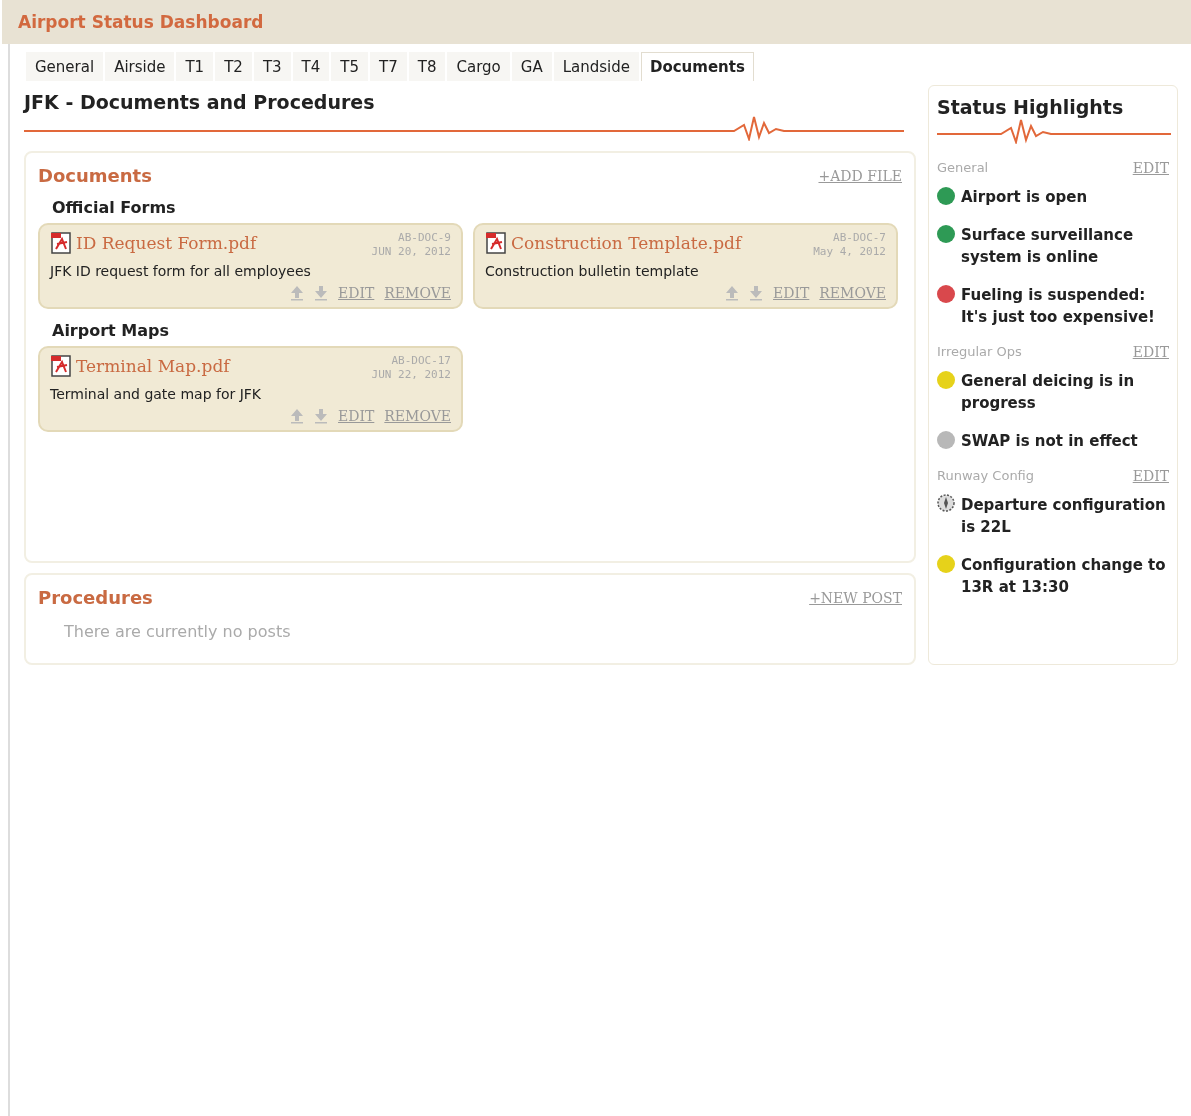 This screenshot has height=1116, width=1191. Describe the element at coordinates (178, 631) in the screenshot. I see `empty-message: There are currently no posts` at that location.